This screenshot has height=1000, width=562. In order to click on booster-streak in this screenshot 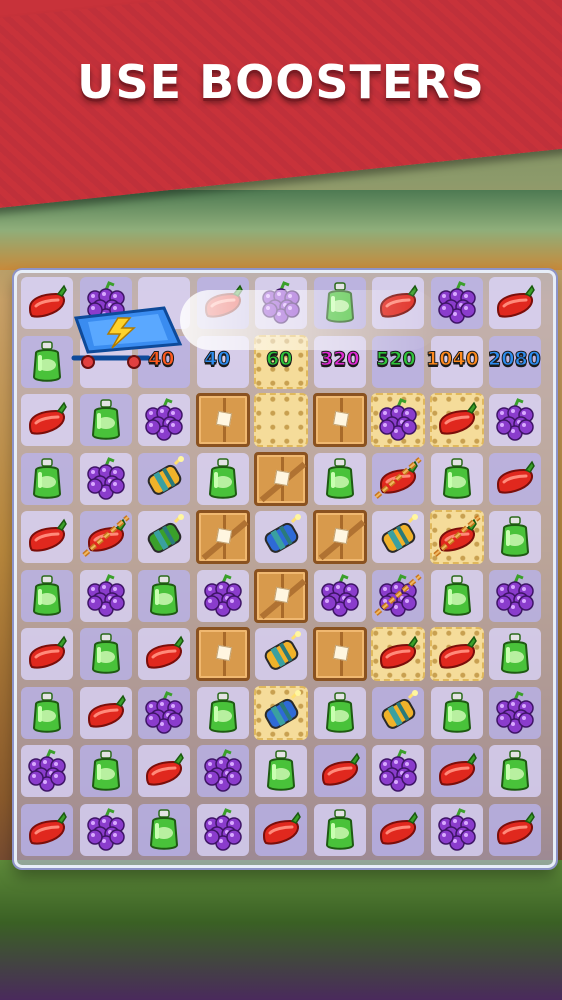, I will do `click(310, 320)`.